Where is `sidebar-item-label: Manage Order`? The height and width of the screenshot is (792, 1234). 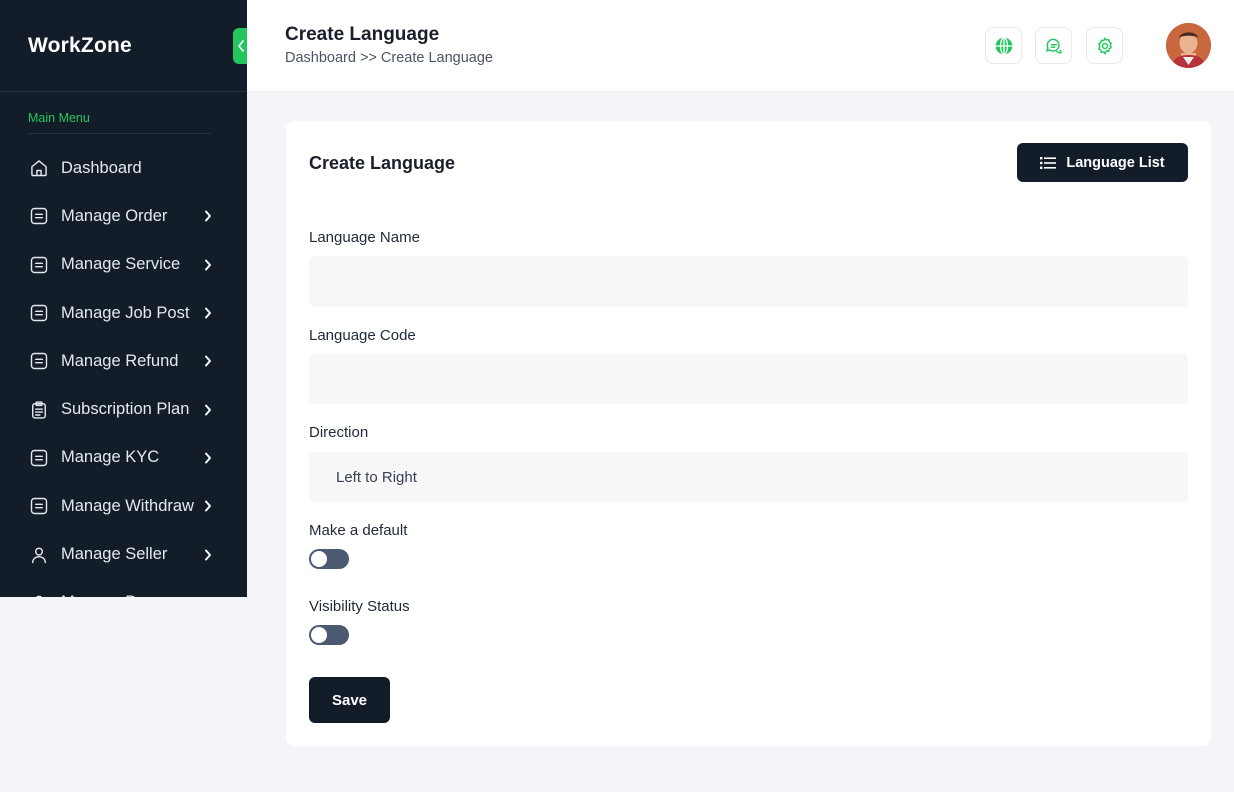
sidebar-item-label: Manage Order is located at coordinates (114, 215).